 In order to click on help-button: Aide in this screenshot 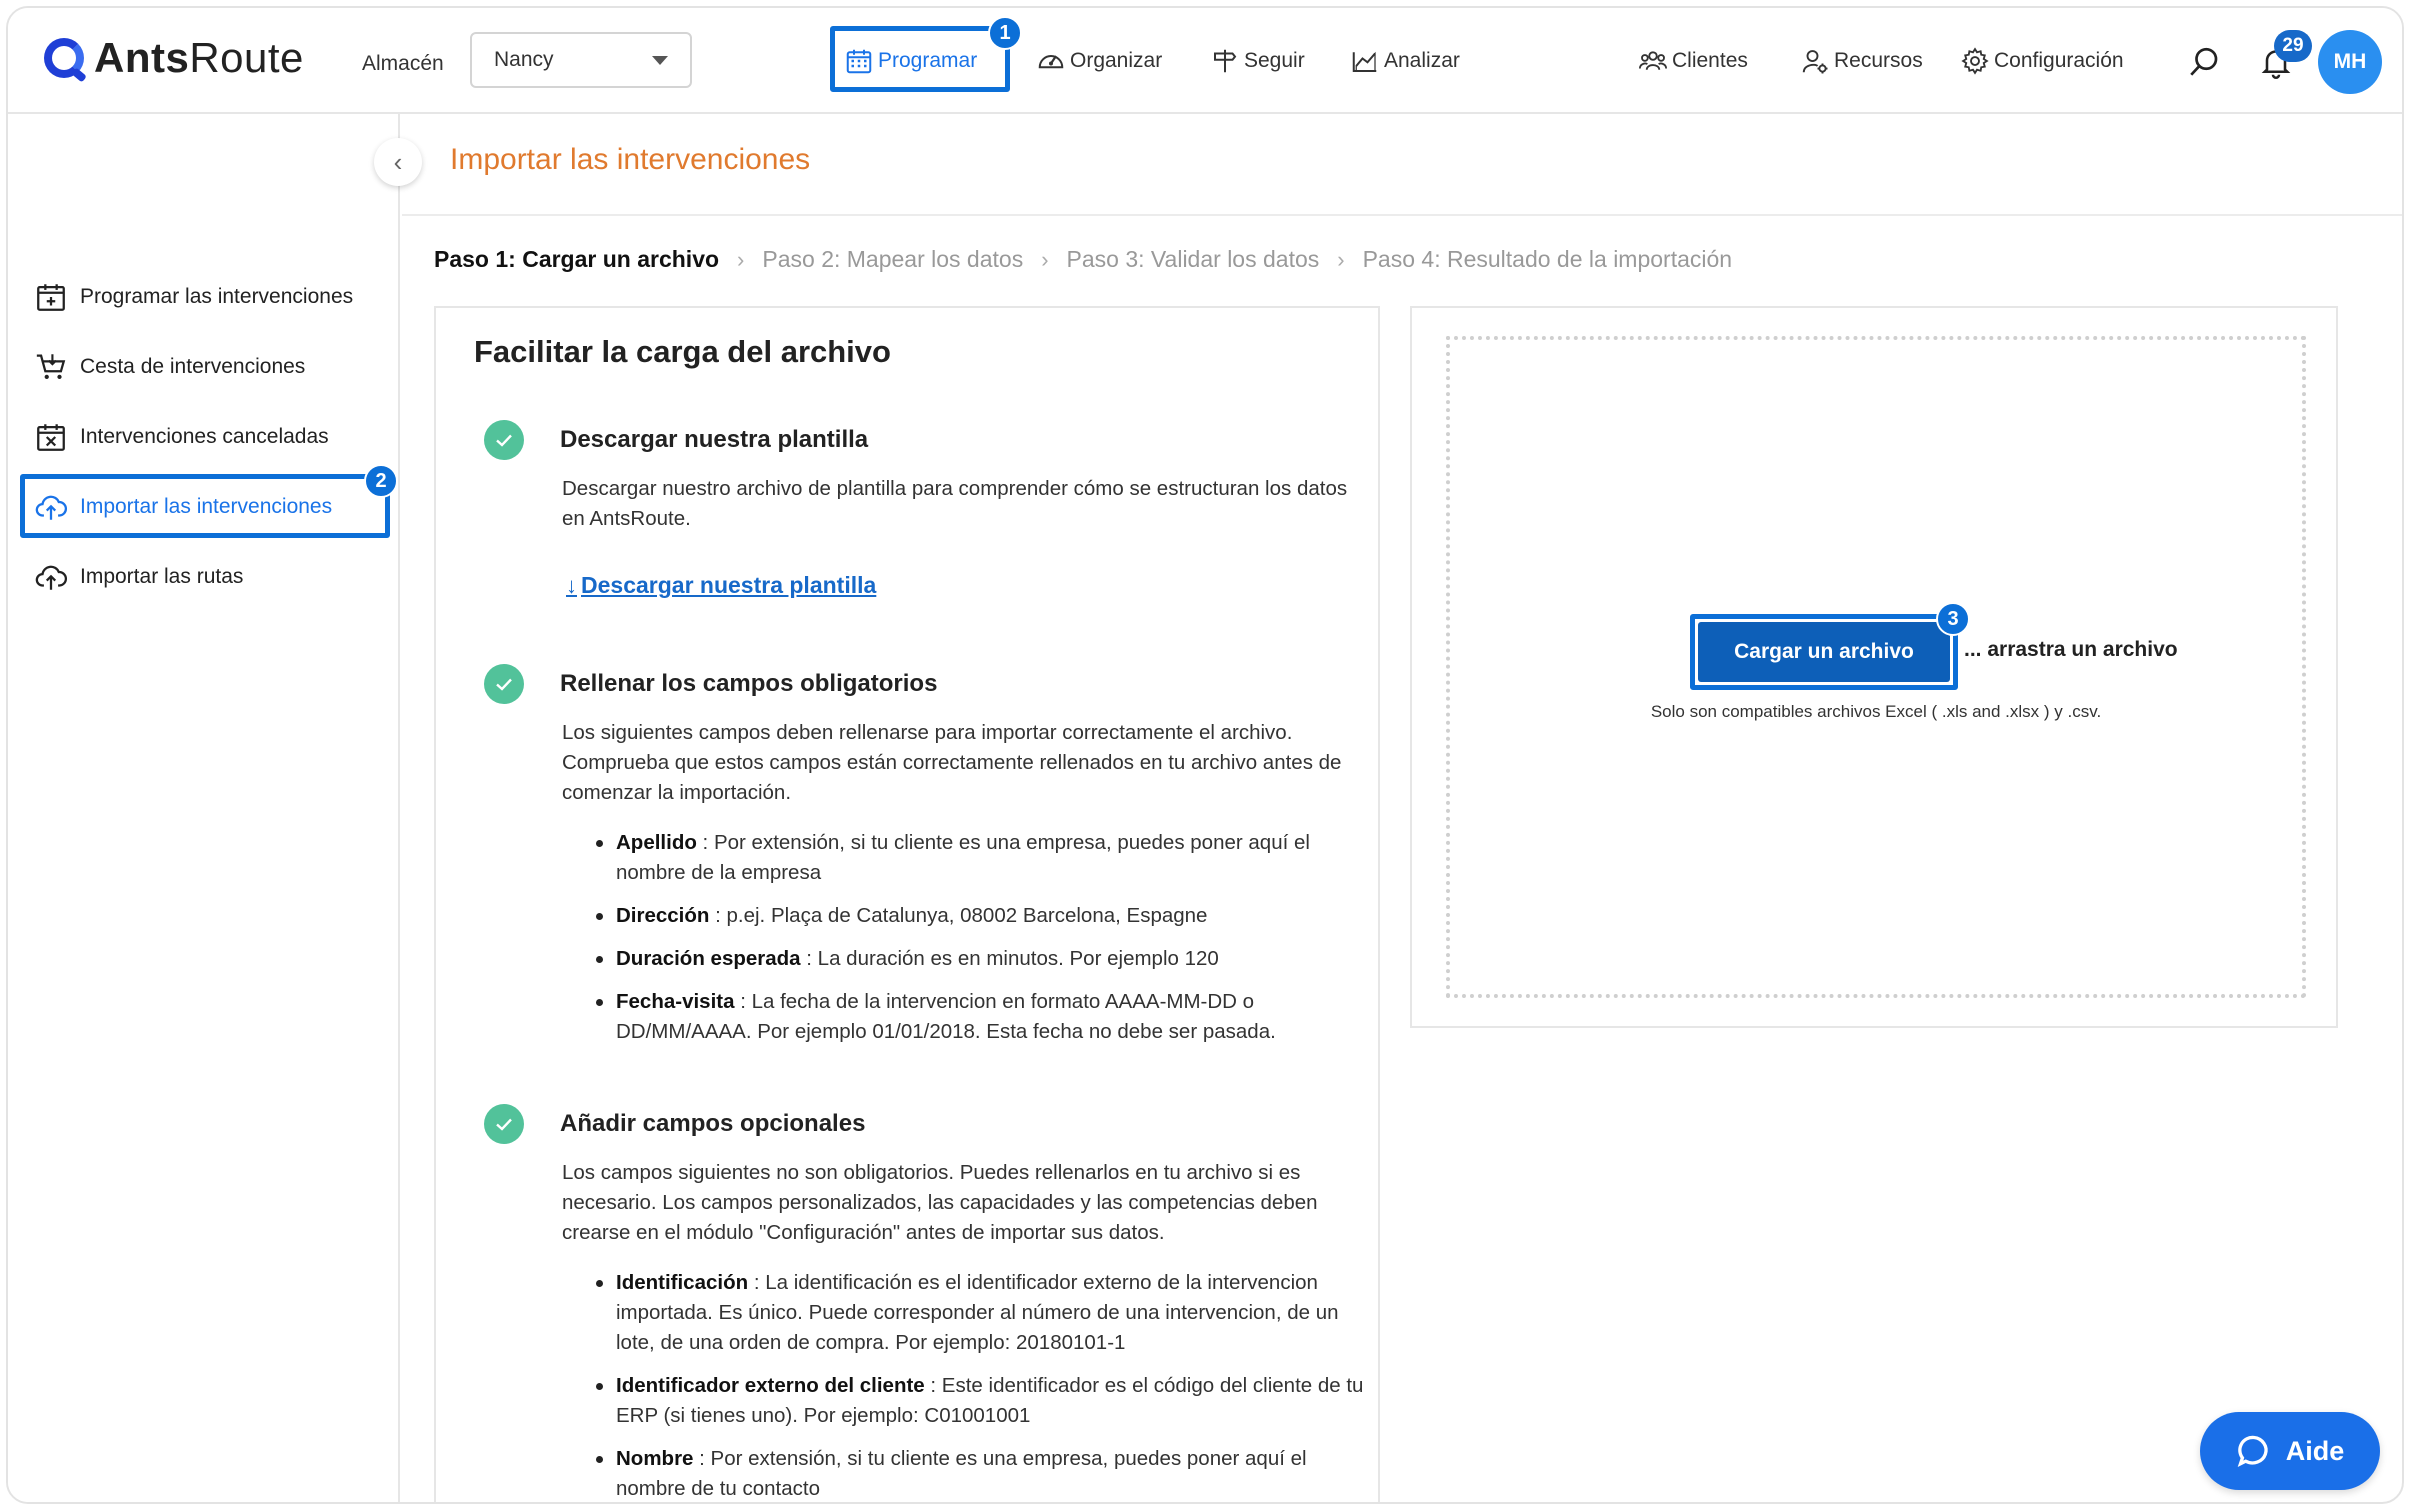, I will do `click(2290, 1451)`.